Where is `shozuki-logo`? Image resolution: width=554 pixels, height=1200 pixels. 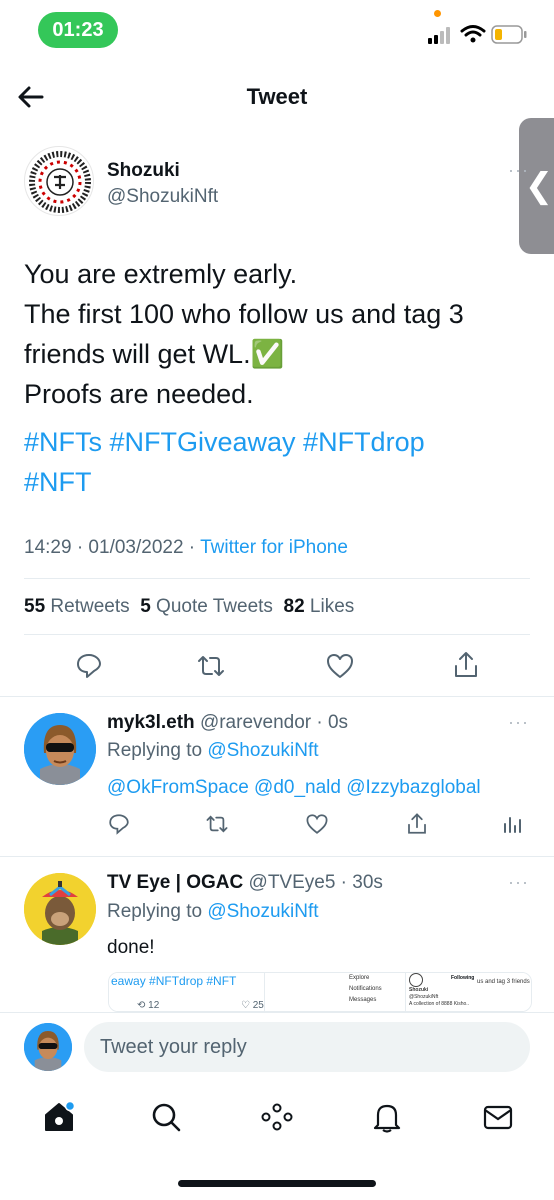
shozuki-logo is located at coordinates (60, 182).